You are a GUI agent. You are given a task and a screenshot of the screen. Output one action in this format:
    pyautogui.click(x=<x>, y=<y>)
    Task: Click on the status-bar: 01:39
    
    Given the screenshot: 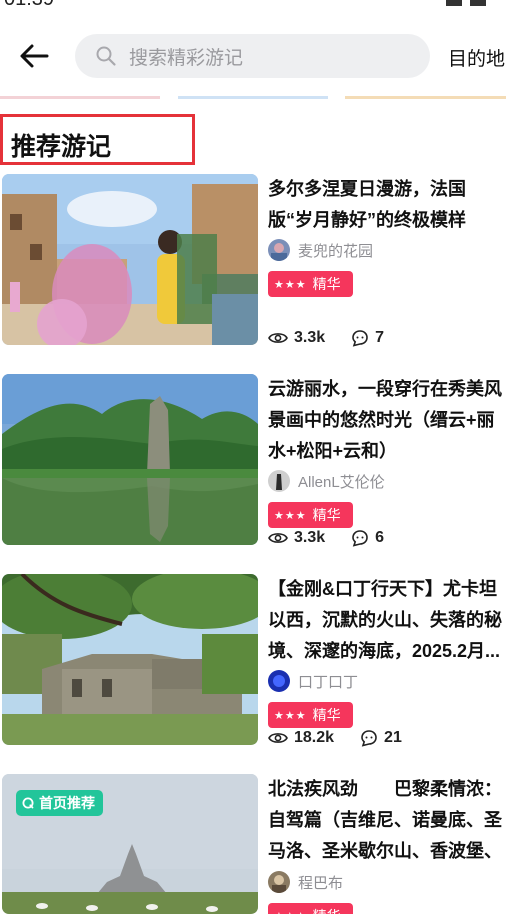 What is the action you would take?
    pyautogui.click(x=253, y=5)
    